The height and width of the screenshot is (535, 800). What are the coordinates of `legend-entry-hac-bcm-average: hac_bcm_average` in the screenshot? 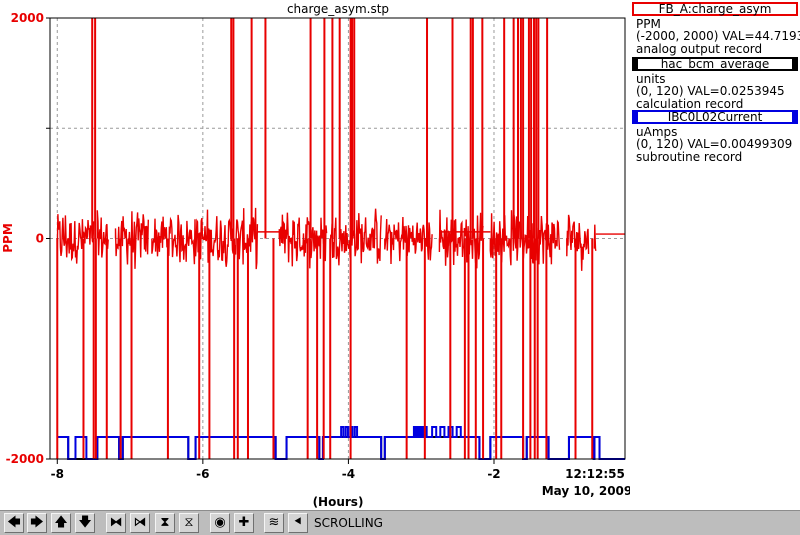 It's located at (715, 64).